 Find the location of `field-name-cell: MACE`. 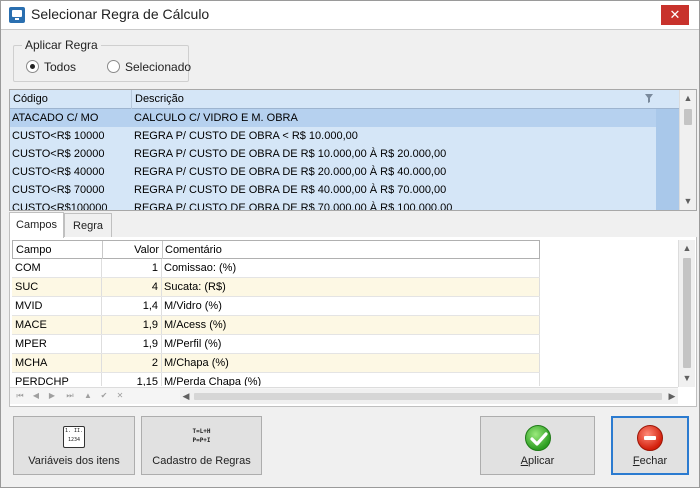

field-name-cell: MACE is located at coordinates (57, 325).